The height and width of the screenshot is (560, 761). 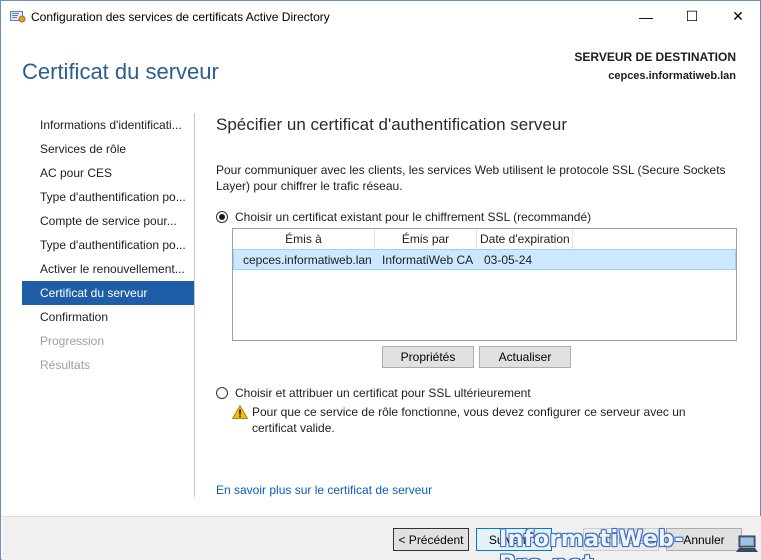 What do you see at coordinates (672, 76) in the screenshot?
I see `destination-server-name: cepces.informatiweb.lan` at bounding box center [672, 76].